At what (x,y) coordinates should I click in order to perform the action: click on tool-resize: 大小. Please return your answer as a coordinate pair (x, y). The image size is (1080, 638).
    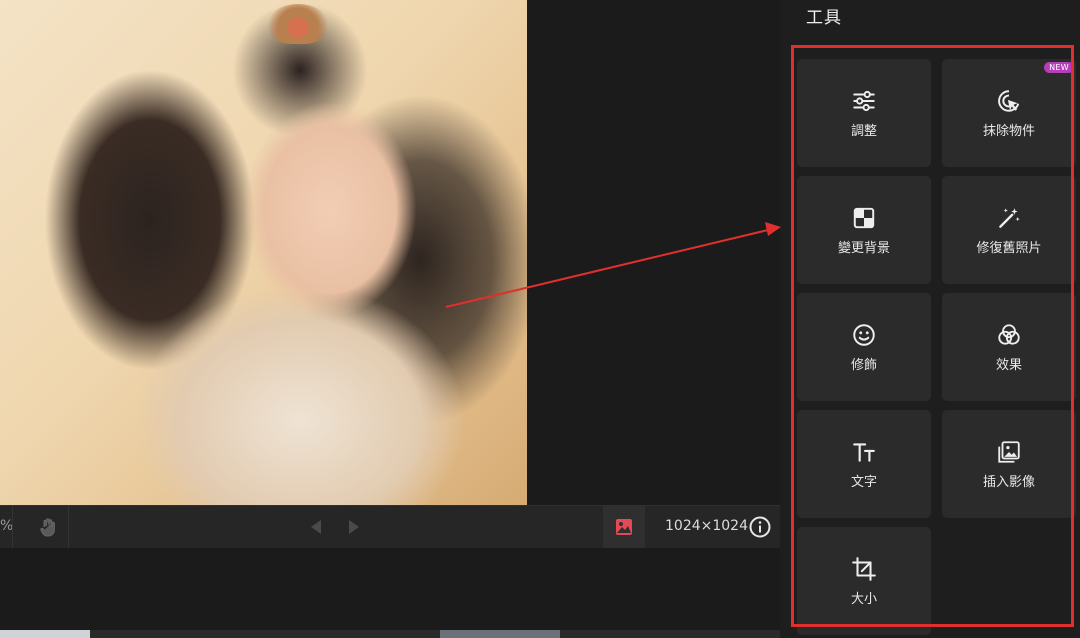
    Looking at the image, I should click on (864, 581).